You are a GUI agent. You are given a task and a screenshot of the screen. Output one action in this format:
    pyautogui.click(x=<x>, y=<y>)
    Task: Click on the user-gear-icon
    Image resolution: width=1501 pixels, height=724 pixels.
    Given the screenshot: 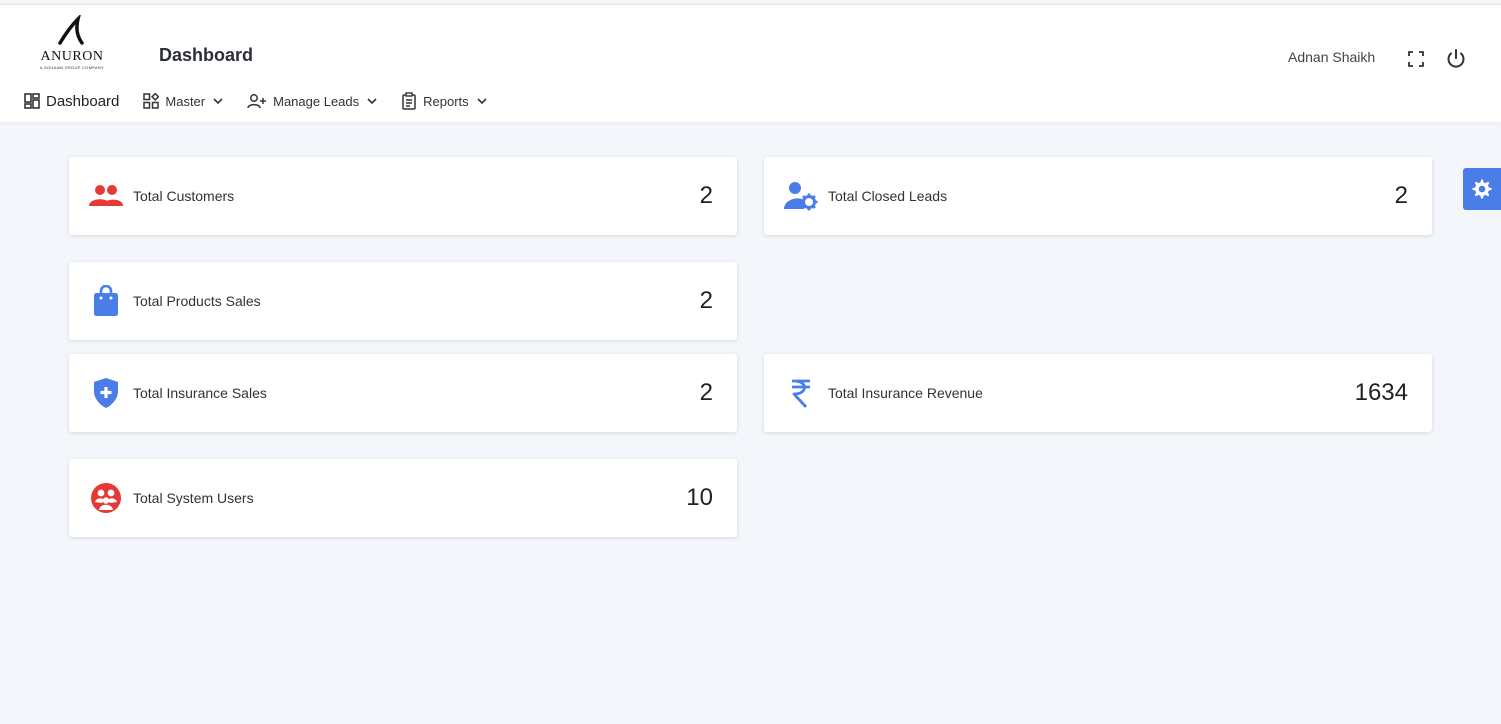 What is the action you would take?
    pyautogui.click(x=801, y=196)
    